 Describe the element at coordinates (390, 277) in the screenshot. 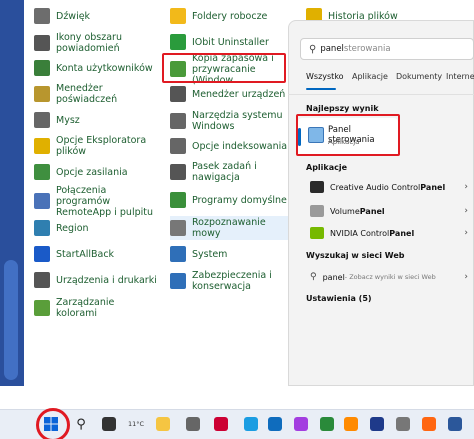

I see `web-hint: - Zobacz wyniki w sieci Web` at that location.